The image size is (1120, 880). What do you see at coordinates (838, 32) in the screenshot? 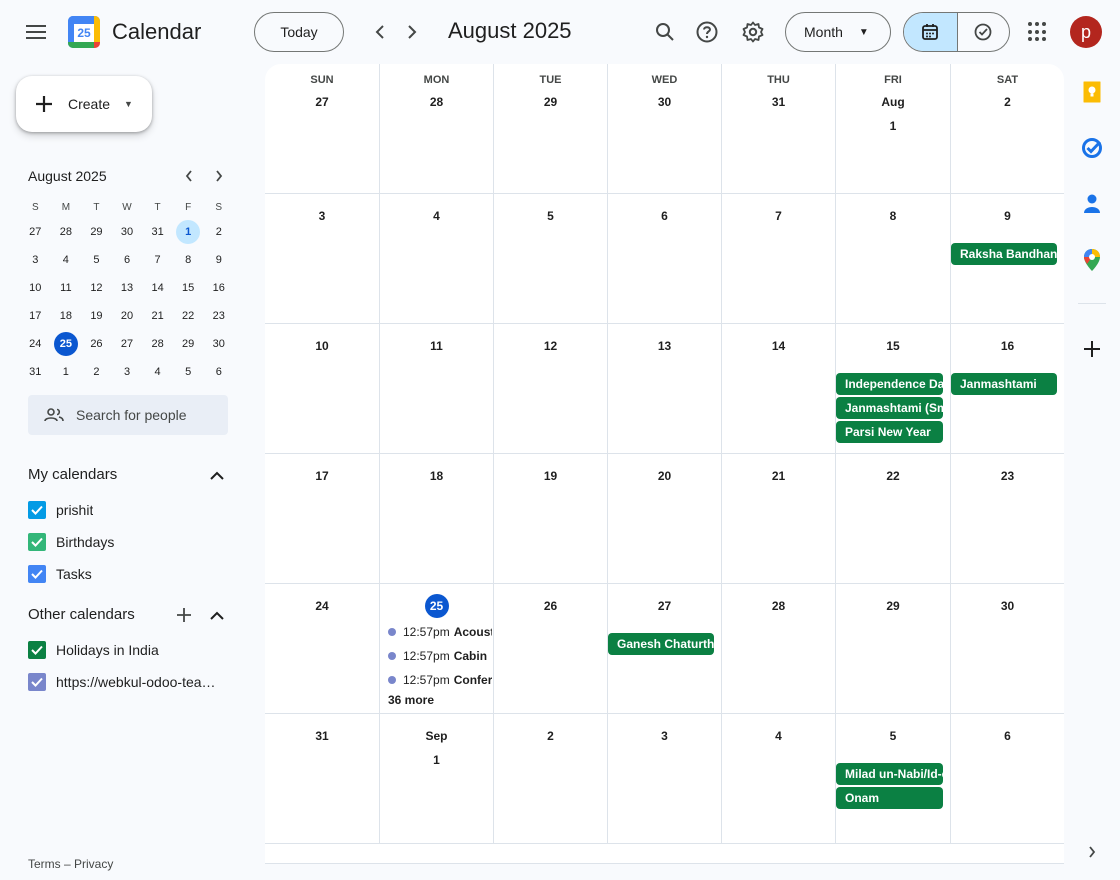
I see `view-selector: Month ▼` at bounding box center [838, 32].